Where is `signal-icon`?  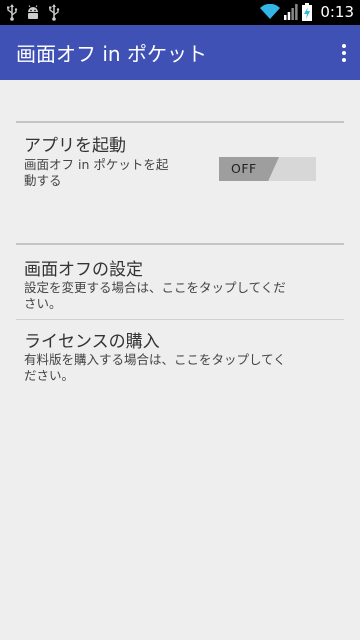
signal-icon is located at coordinates (291, 12).